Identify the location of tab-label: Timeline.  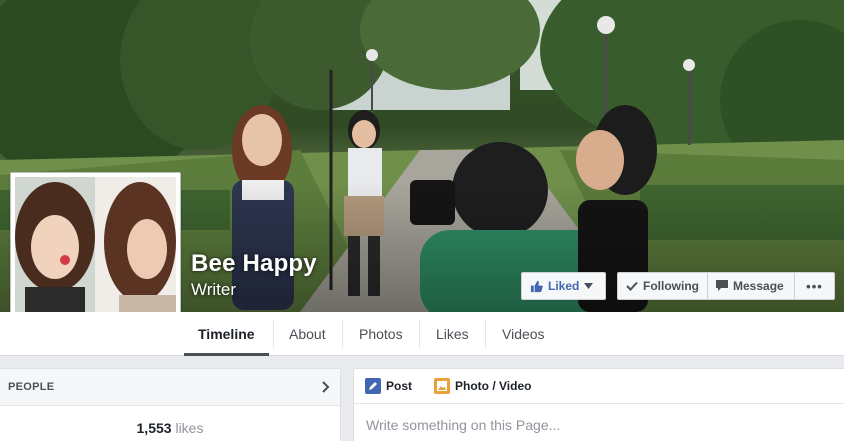
(226, 334).